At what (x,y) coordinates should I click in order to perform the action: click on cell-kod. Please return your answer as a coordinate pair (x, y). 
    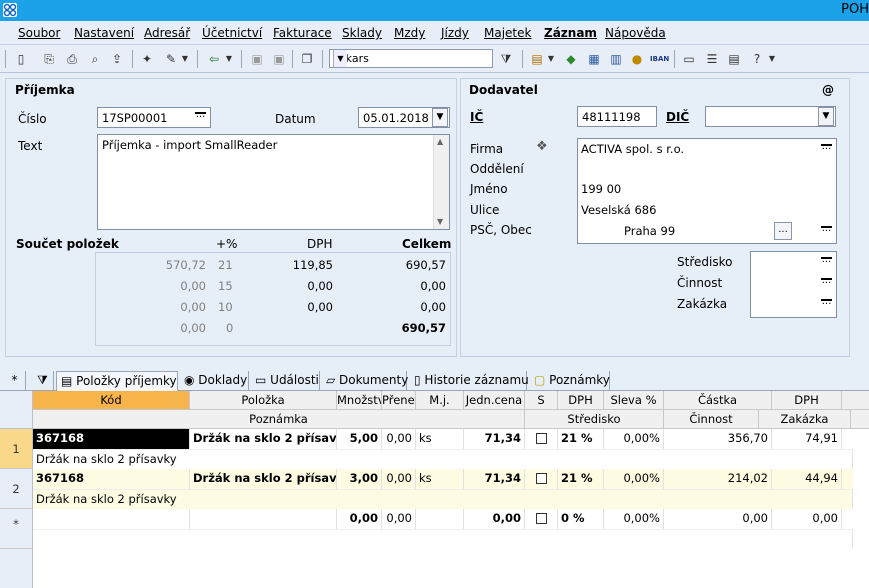
    Looking at the image, I should click on (111, 519).